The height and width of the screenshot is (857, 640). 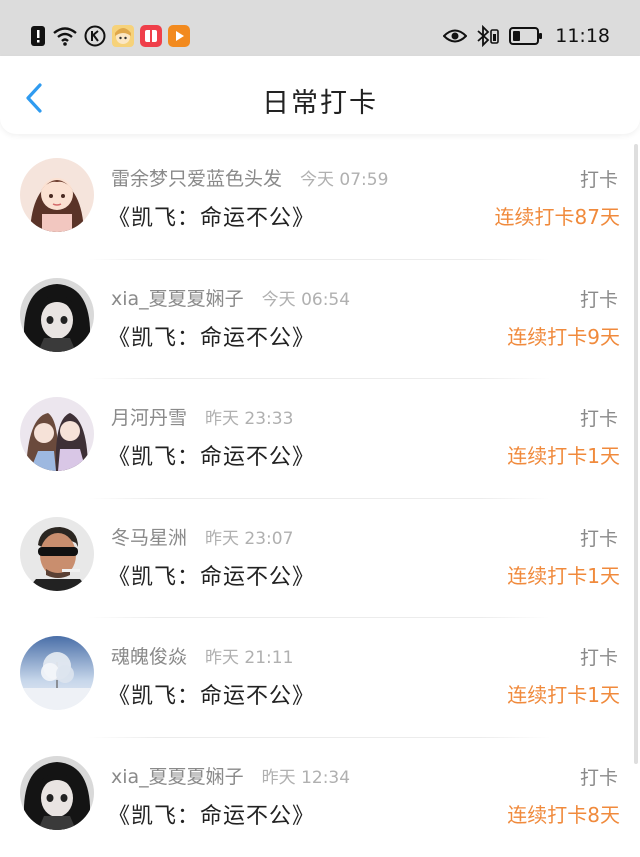 I want to click on checkin-time: 昨天 12:34, so click(x=306, y=775).